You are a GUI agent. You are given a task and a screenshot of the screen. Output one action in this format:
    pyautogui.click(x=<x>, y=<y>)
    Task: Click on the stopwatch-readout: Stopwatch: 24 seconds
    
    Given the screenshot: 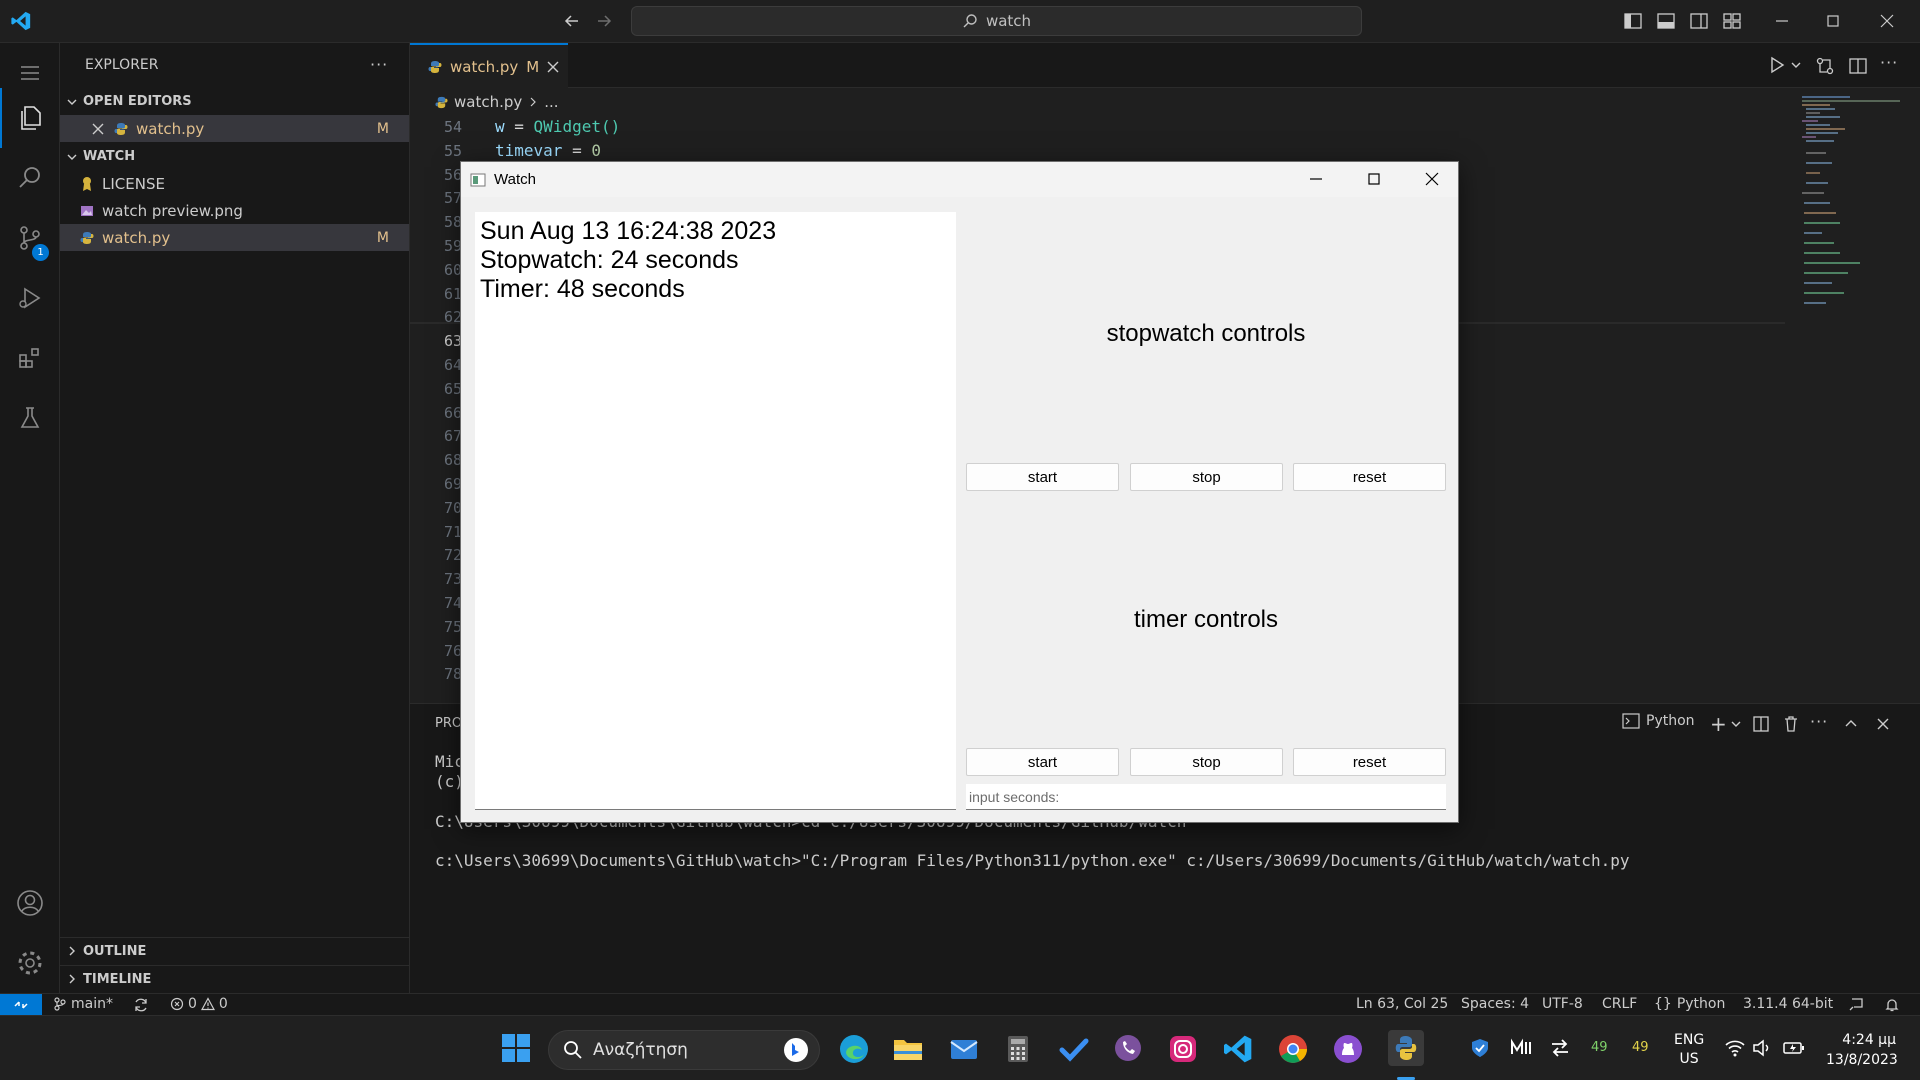 What is the action you would take?
    pyautogui.click(x=609, y=260)
    